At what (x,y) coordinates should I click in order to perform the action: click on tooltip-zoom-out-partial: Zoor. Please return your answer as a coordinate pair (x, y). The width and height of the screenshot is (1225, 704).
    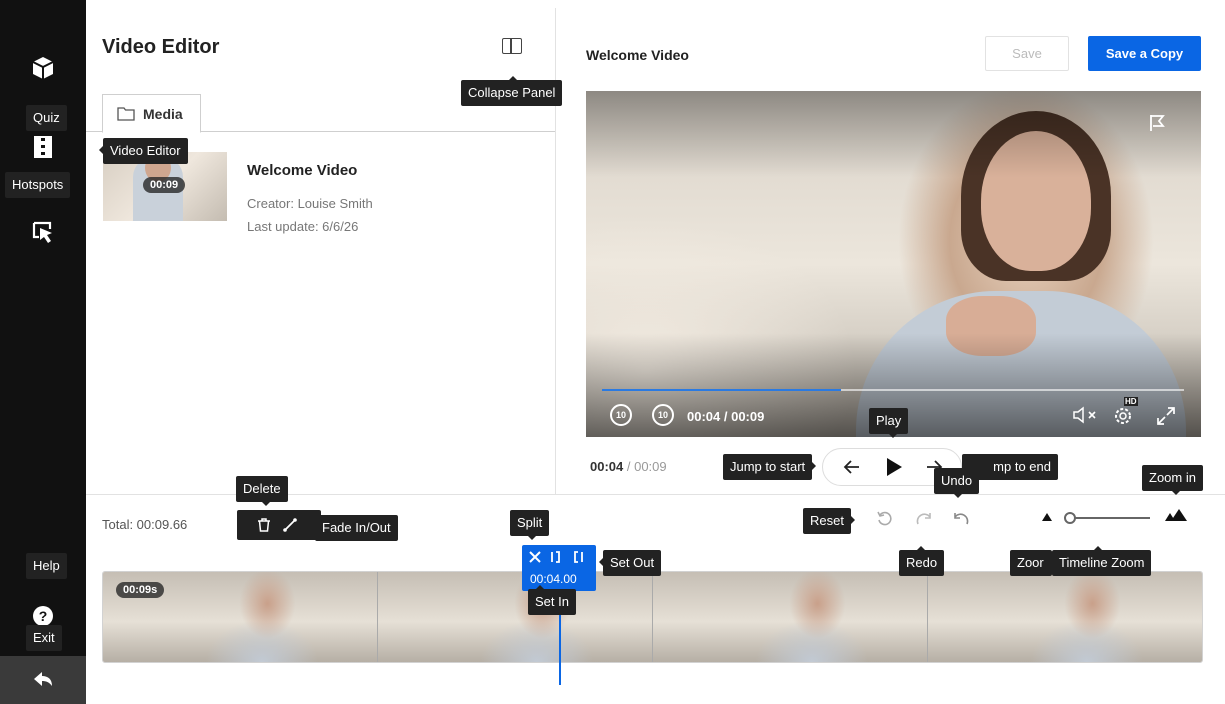
    Looking at the image, I should click on (1031, 563).